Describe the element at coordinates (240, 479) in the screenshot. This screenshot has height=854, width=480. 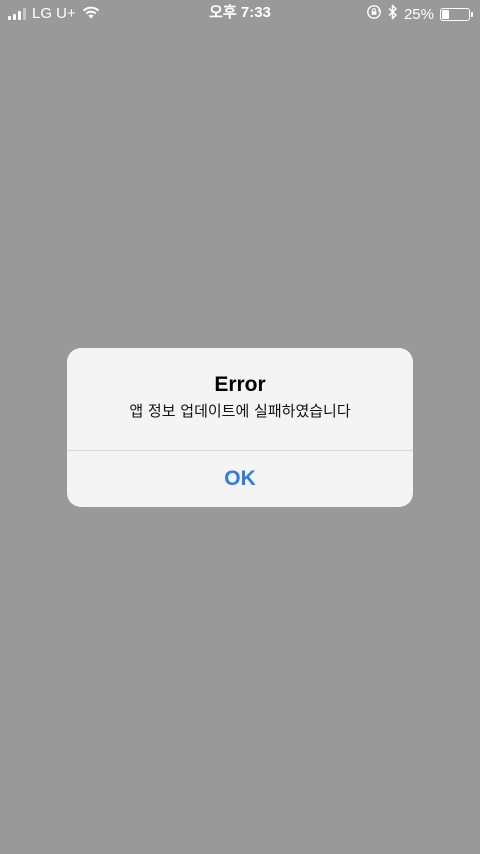
I see `ok-button: OK` at that location.